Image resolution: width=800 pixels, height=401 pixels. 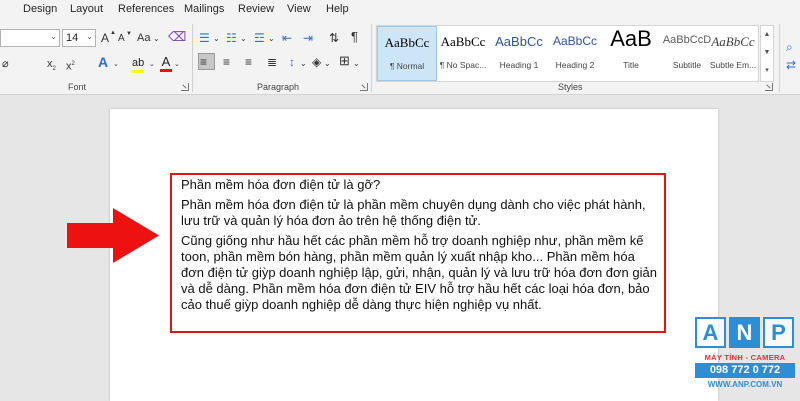 I want to click on style-name: Heading 1, so click(x=519, y=65).